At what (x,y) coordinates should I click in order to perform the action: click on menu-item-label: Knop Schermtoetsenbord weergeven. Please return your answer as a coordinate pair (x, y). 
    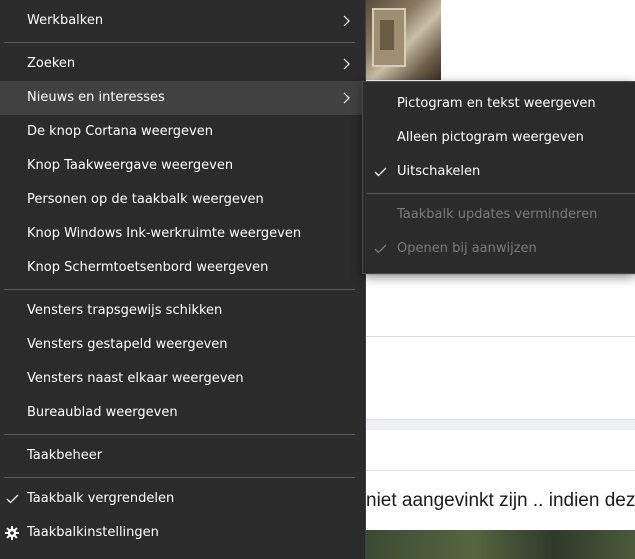
    Looking at the image, I should click on (148, 267).